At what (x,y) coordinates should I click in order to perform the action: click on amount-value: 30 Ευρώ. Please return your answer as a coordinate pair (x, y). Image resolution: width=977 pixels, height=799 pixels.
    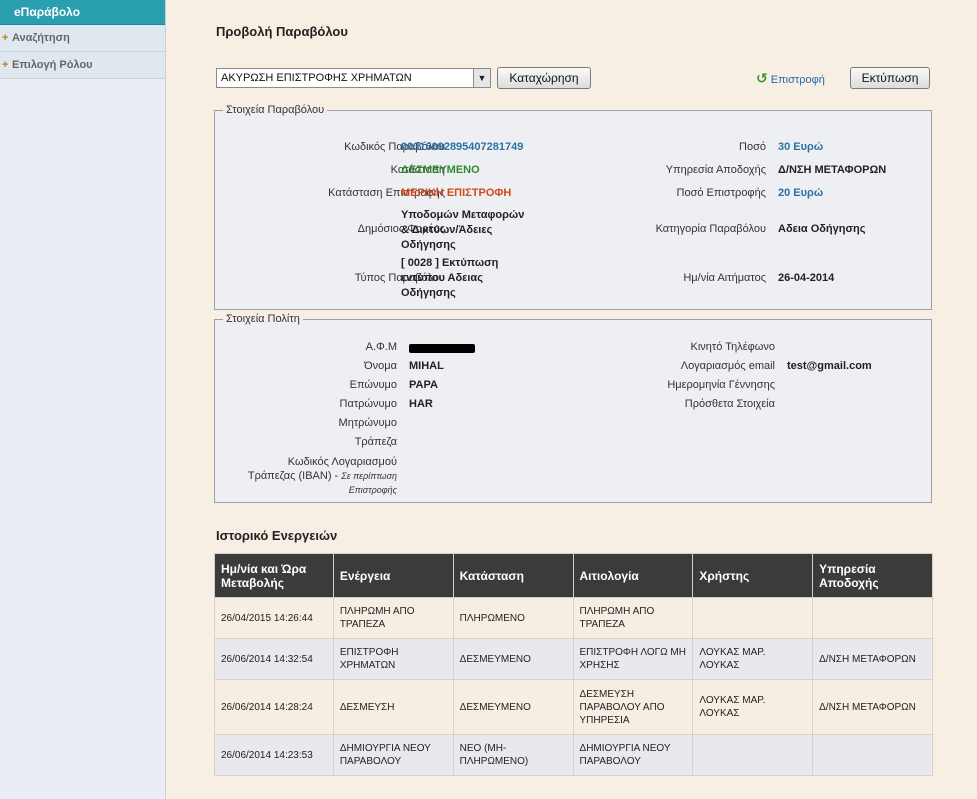
    Looking at the image, I should click on (801, 147).